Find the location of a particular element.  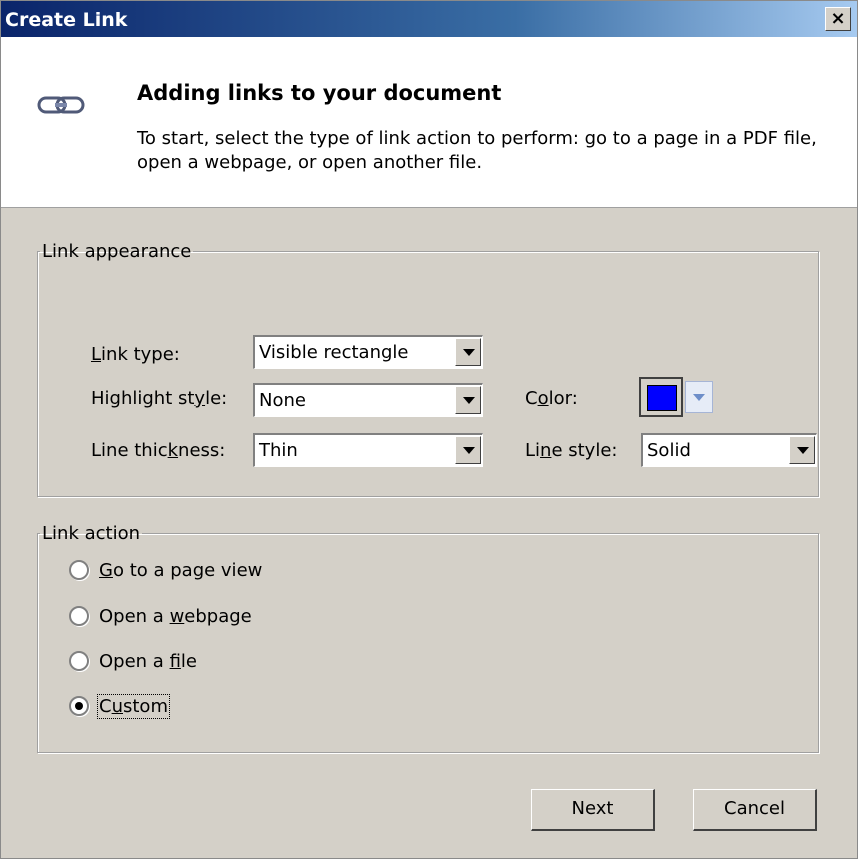

highlight-style-value: None is located at coordinates (282, 400).